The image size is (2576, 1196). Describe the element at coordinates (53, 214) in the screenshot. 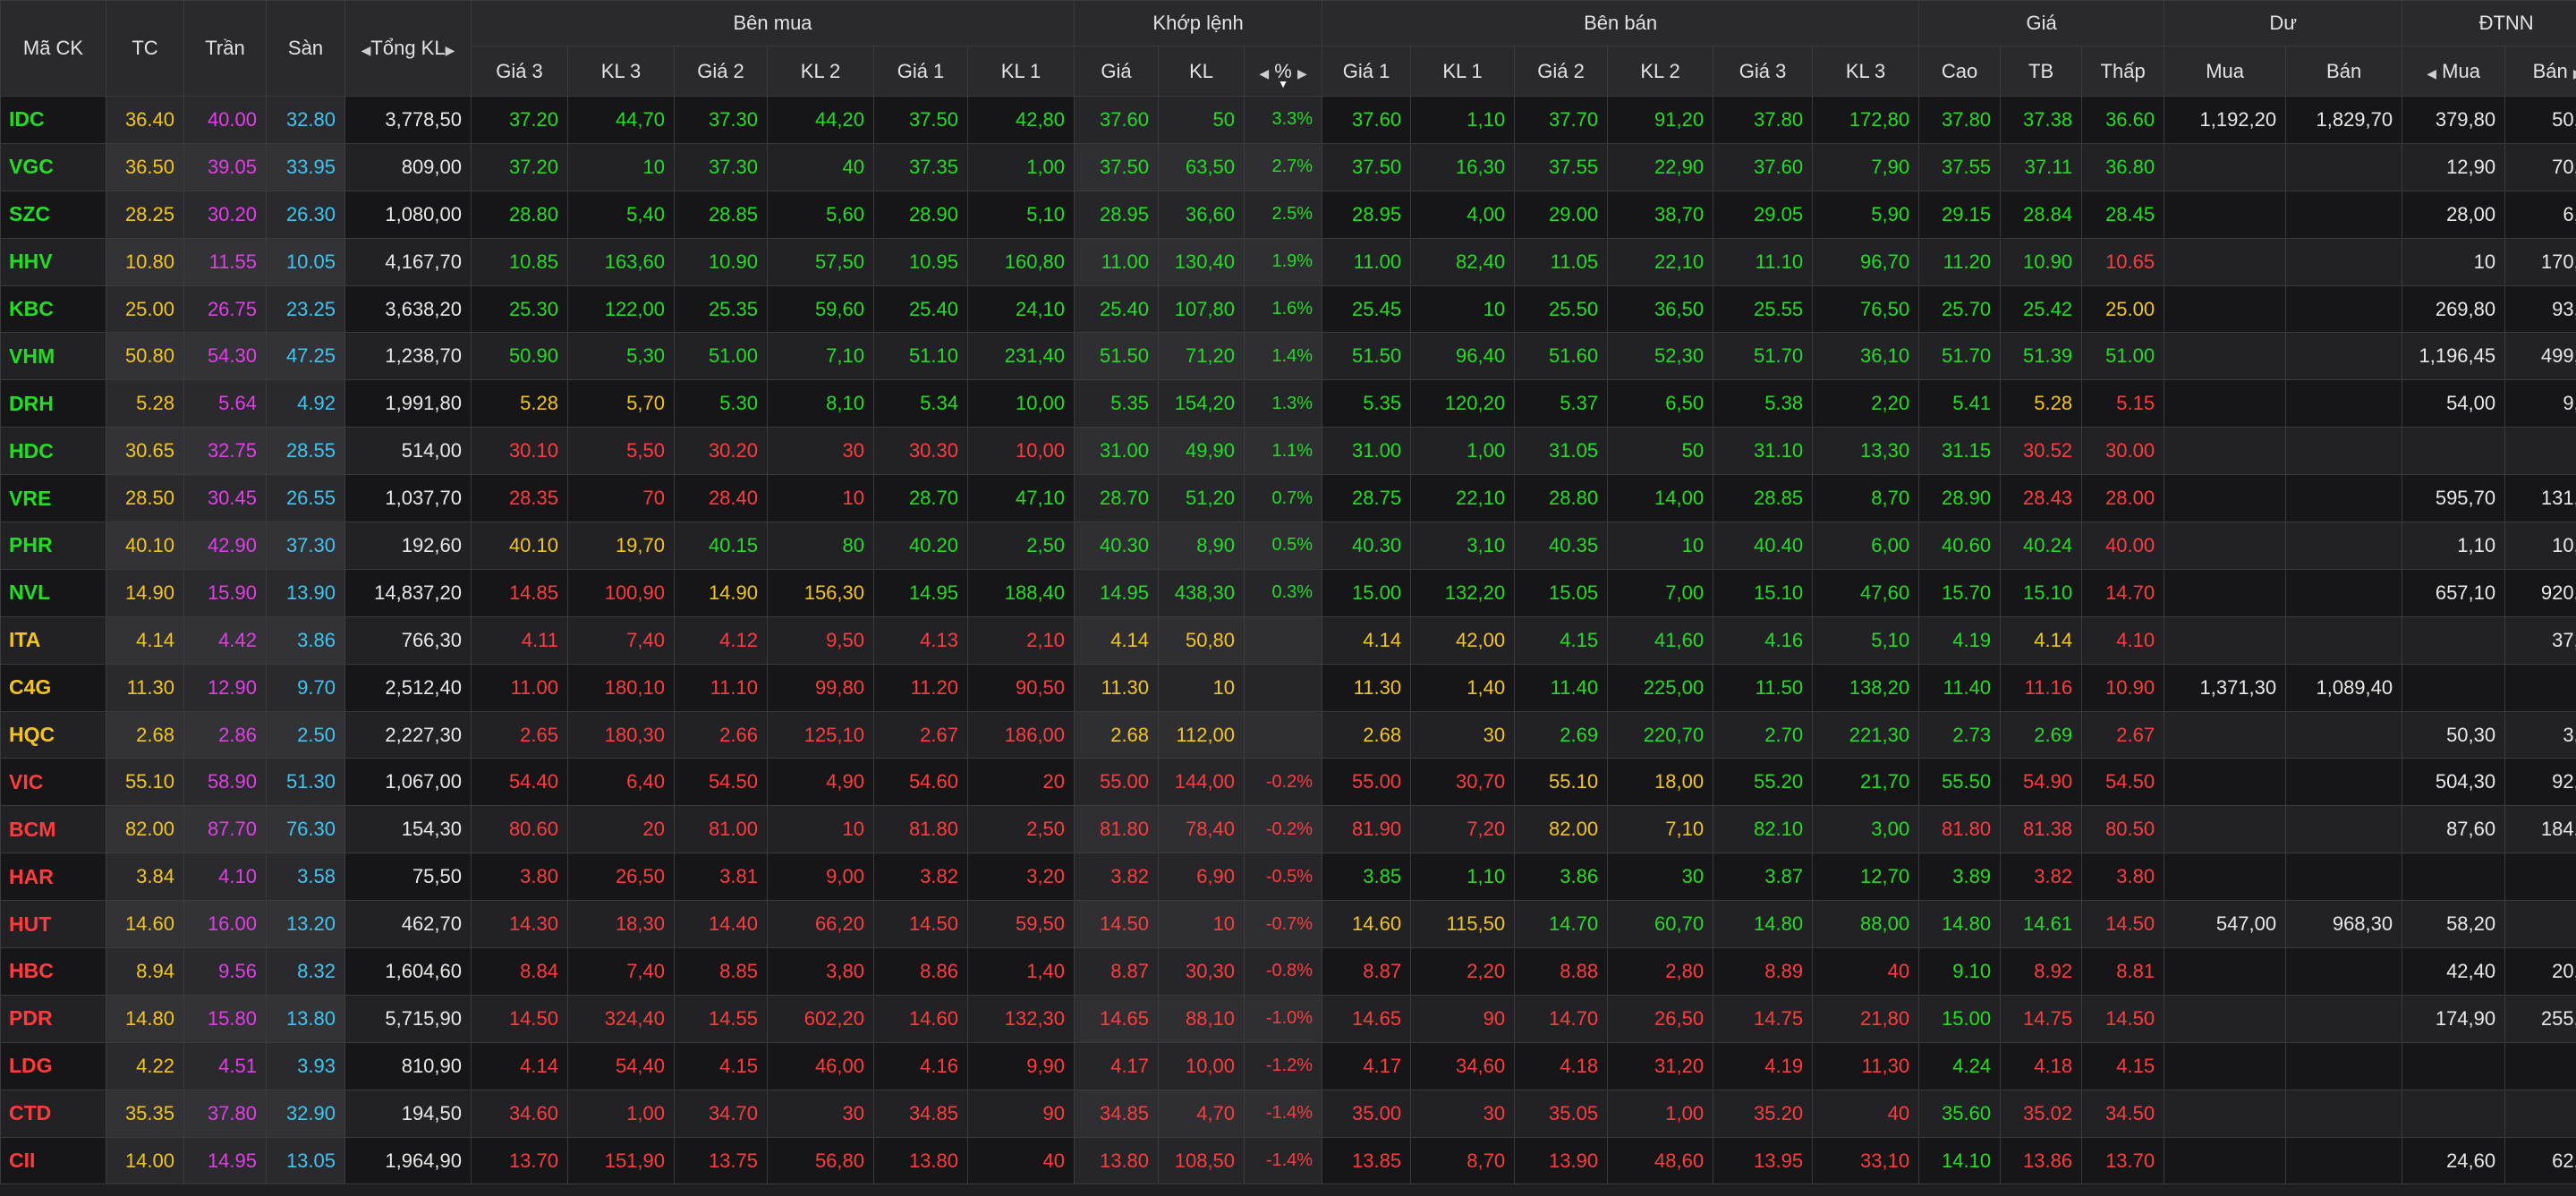

I see `symbol-cell: SZC` at that location.